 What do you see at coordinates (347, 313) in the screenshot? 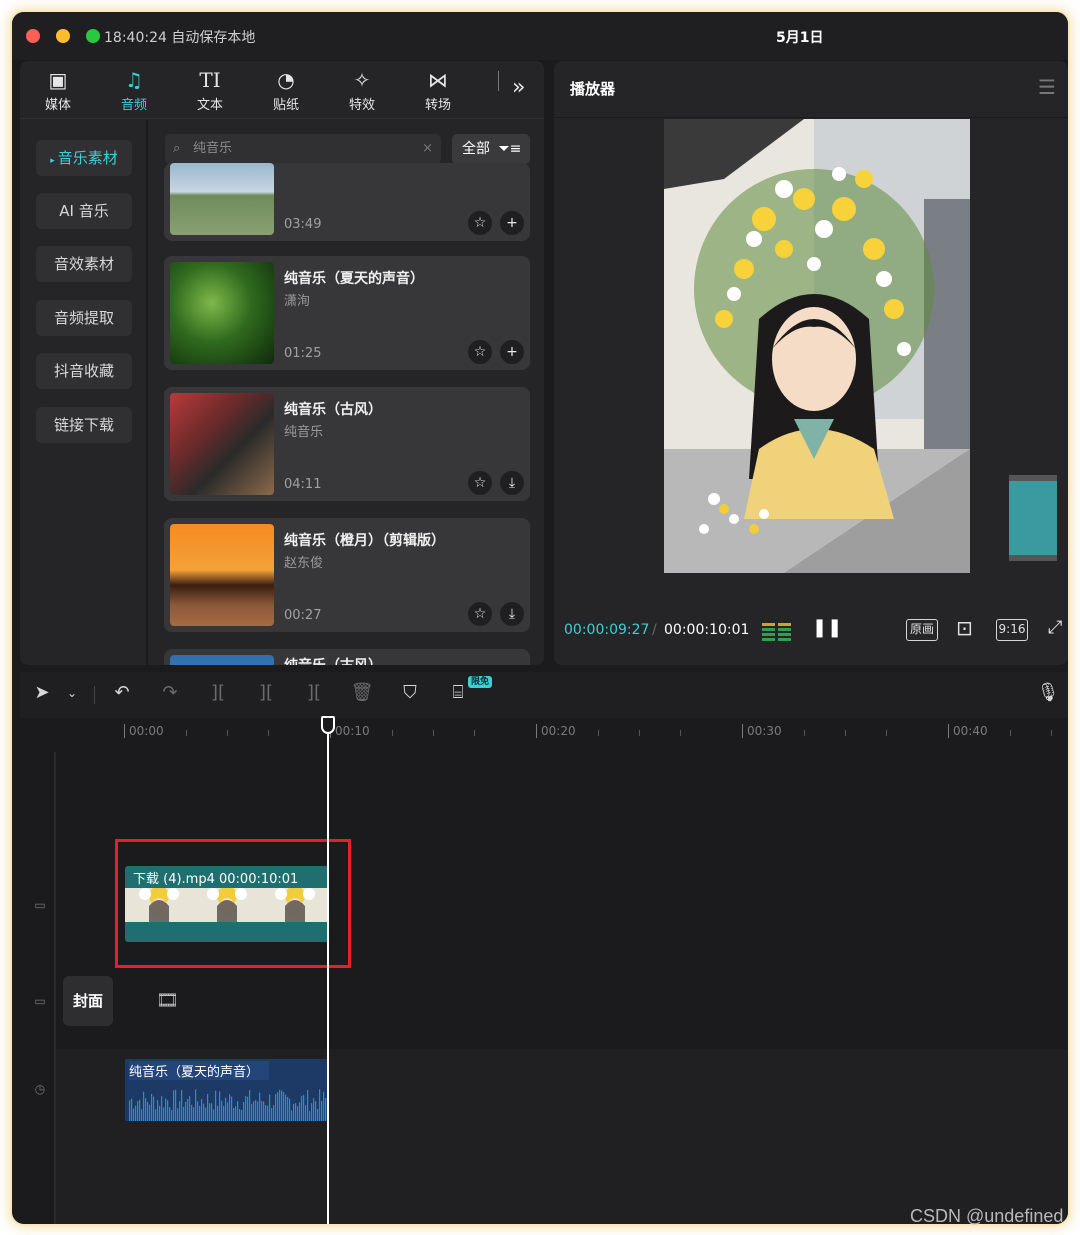
I see `music-card: 纯音乐（夏天的声音） 潇洵 01:25 ☆ +` at bounding box center [347, 313].